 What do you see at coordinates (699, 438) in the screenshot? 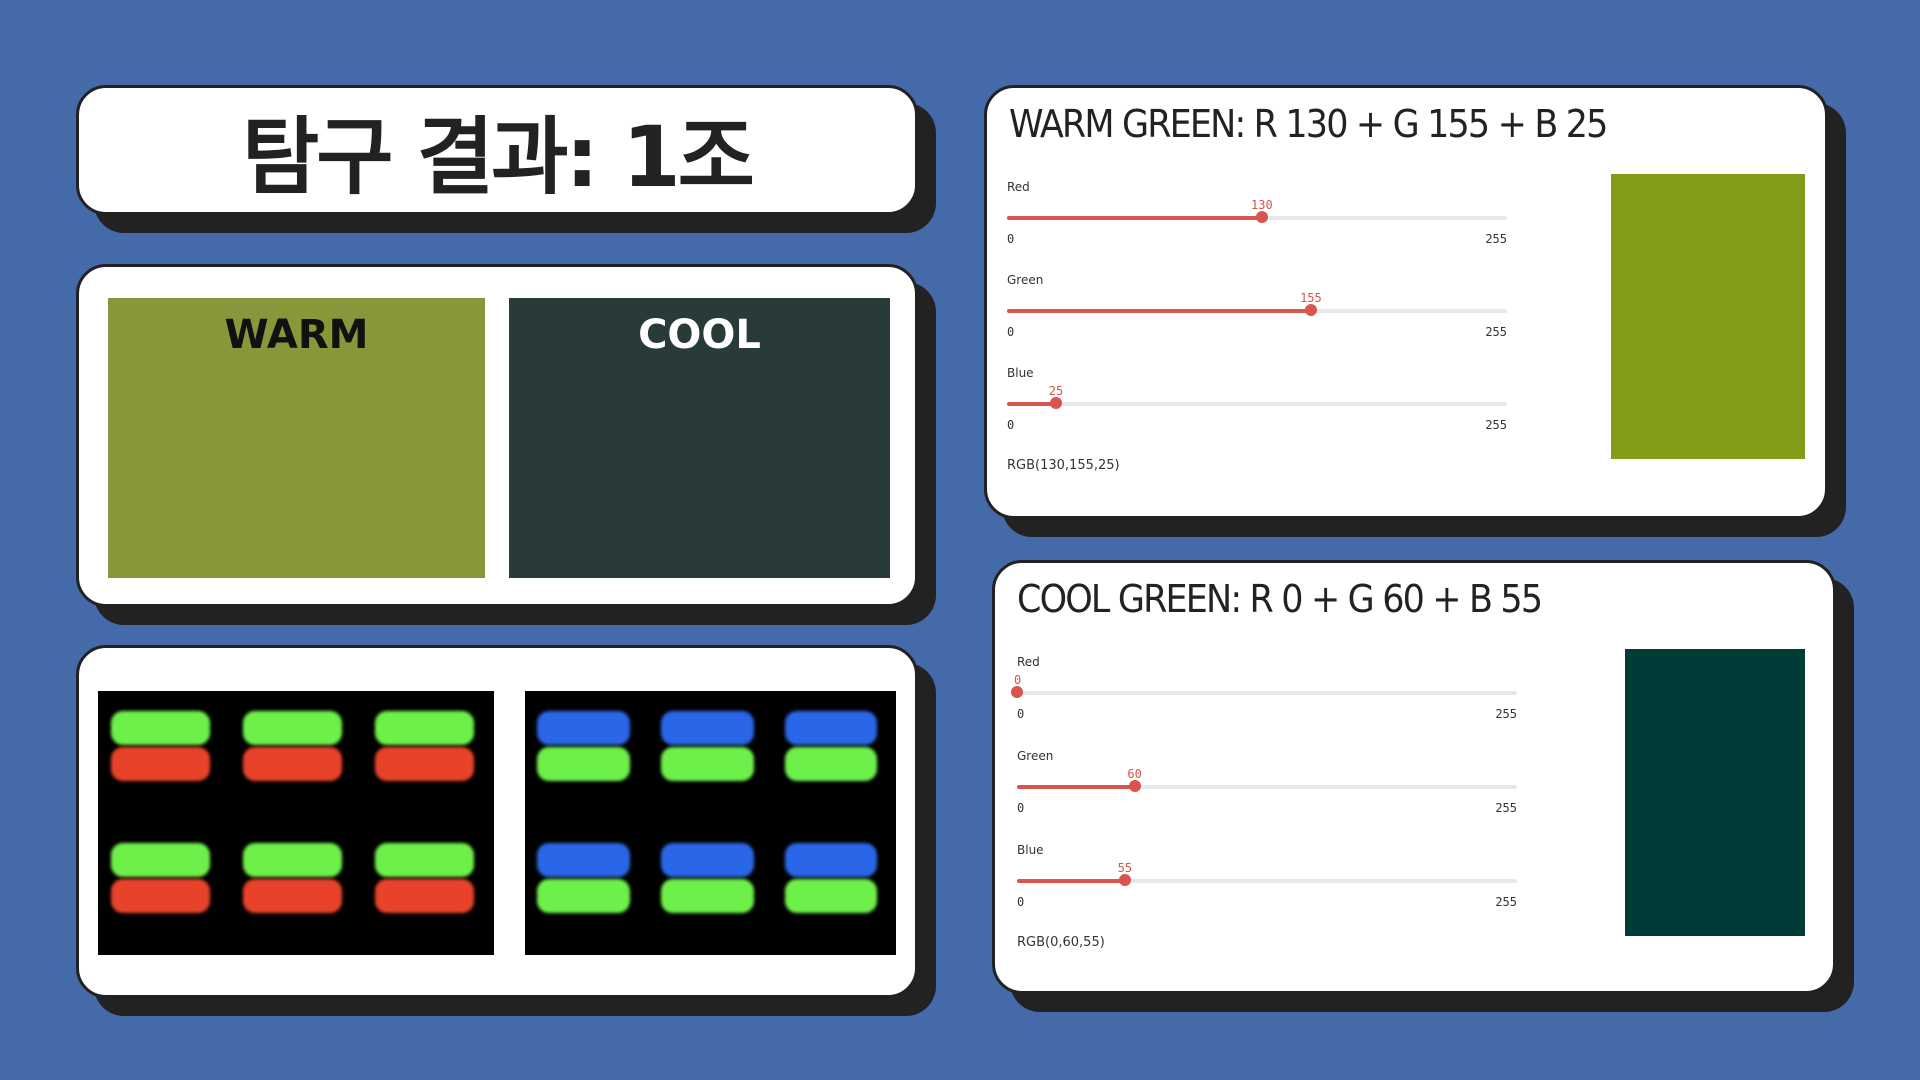
I see `cool-swatch: COOL` at bounding box center [699, 438].